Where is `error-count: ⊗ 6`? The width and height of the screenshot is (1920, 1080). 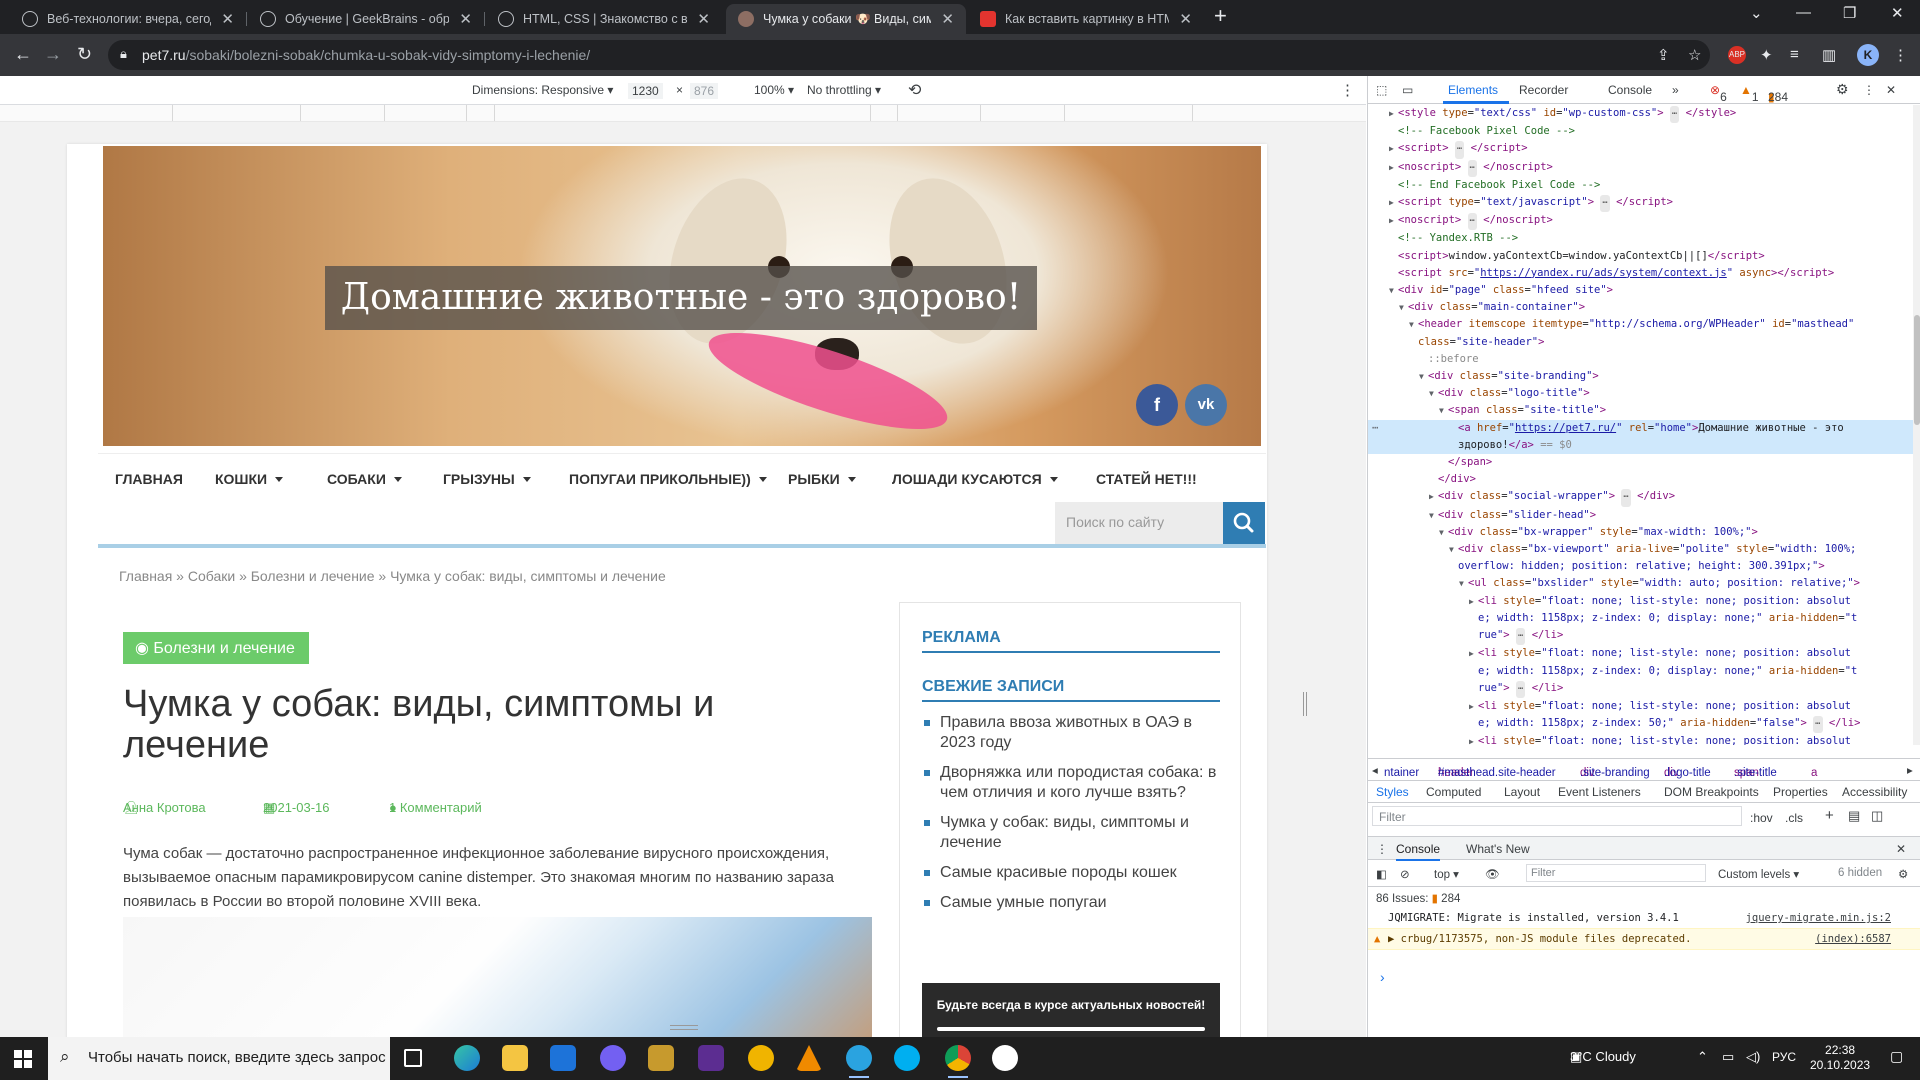
error-count: ⊗ 6 is located at coordinates (1718, 93).